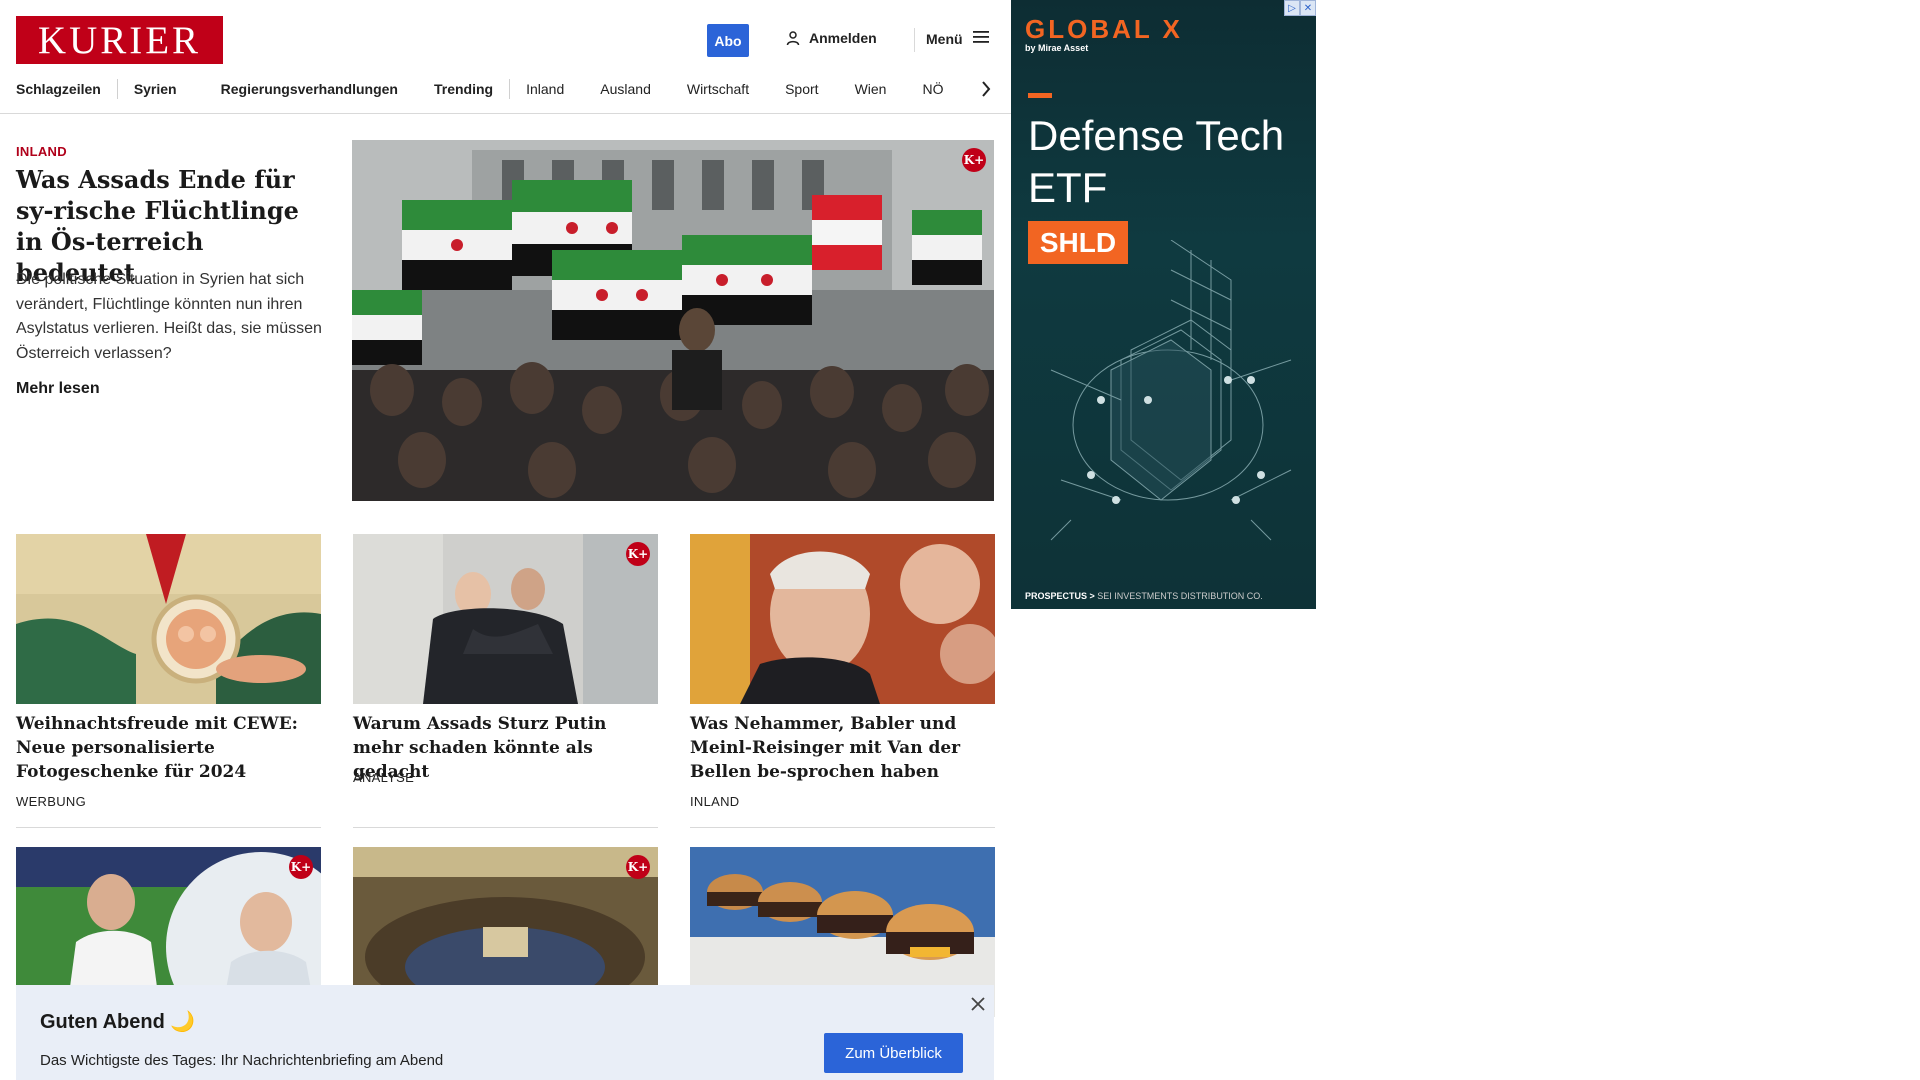  I want to click on ad-choices-icon: ▷, so click(1292, 8).